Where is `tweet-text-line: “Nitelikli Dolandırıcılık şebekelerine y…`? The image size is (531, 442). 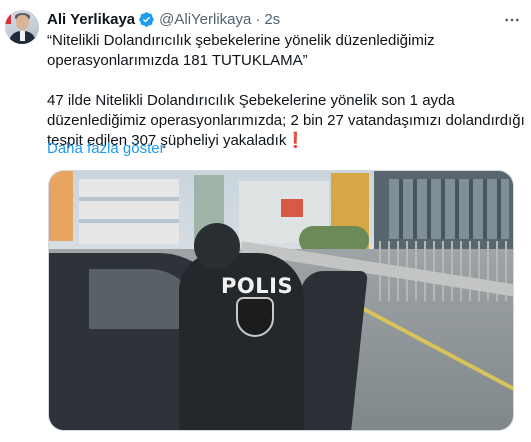
tweet-text-line: “Nitelikli Dolandırıcılık şebekelerine y… is located at coordinates (241, 40).